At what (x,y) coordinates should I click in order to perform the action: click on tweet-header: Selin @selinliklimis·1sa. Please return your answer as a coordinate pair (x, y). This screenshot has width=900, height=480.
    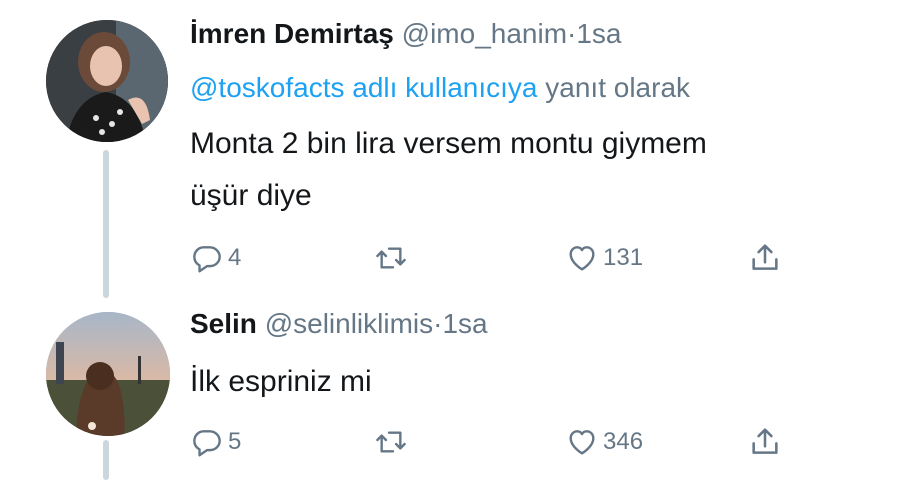
    Looking at the image, I should click on (339, 324).